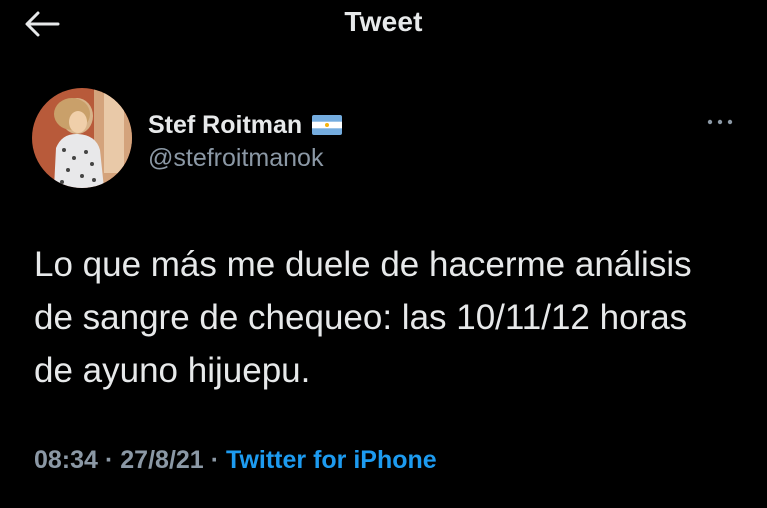 Image resolution: width=767 pixels, height=508 pixels. What do you see at coordinates (331, 460) in the screenshot?
I see `tweet-source-link: Twitter for iPhone` at bounding box center [331, 460].